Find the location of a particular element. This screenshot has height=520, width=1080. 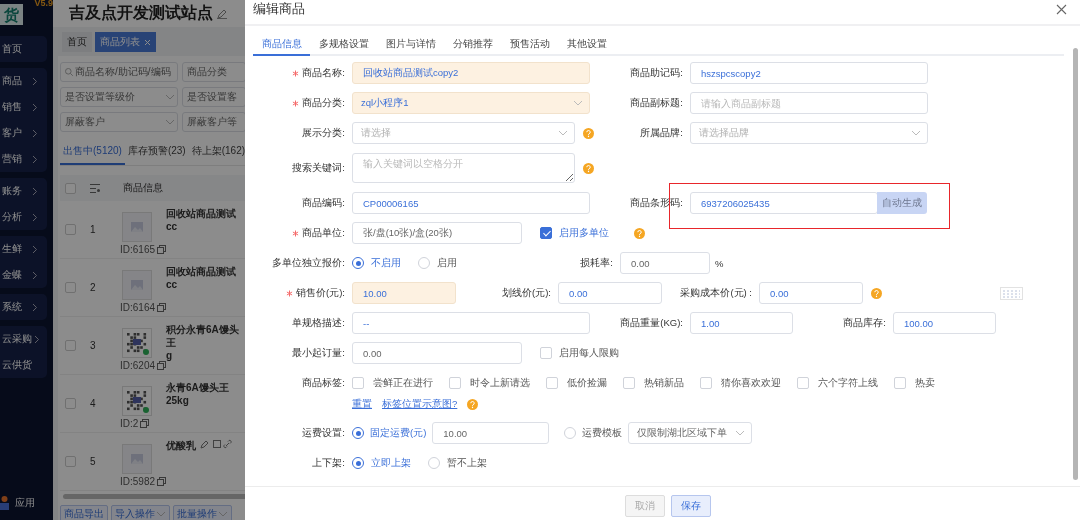

row-index: 5 is located at coordinates (93, 461).